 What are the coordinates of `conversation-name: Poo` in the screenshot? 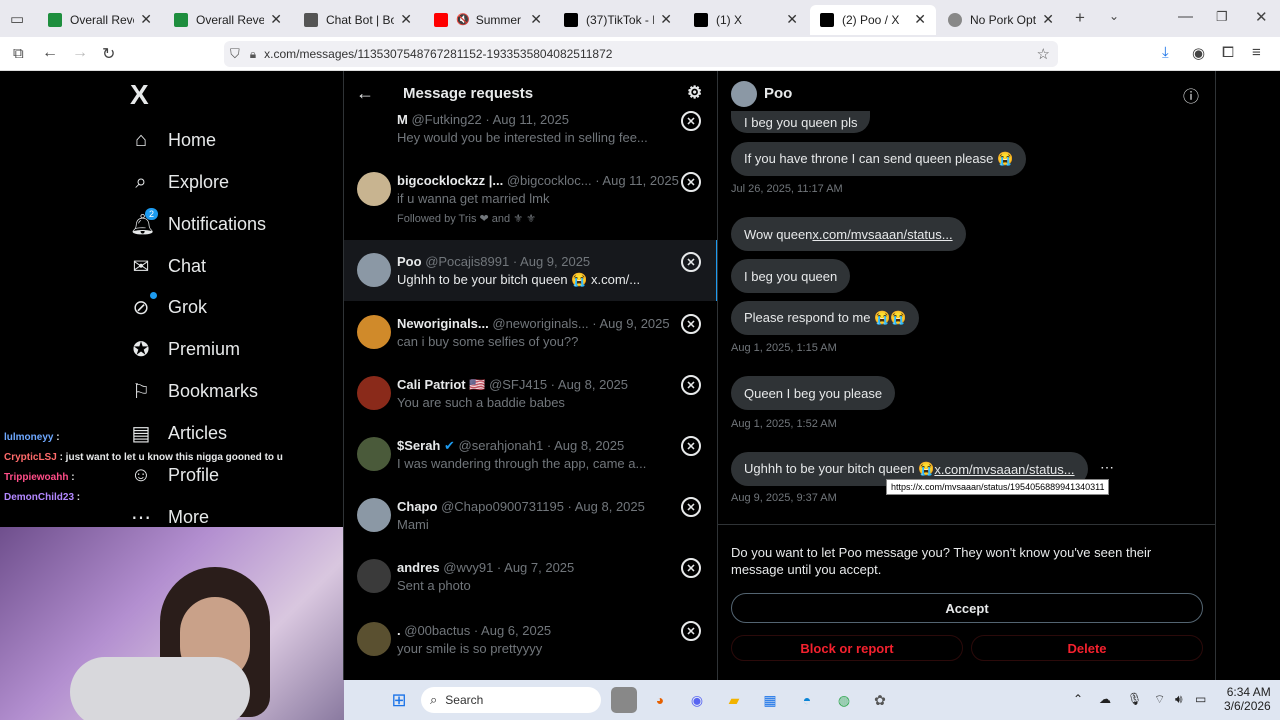 It's located at (778, 93).